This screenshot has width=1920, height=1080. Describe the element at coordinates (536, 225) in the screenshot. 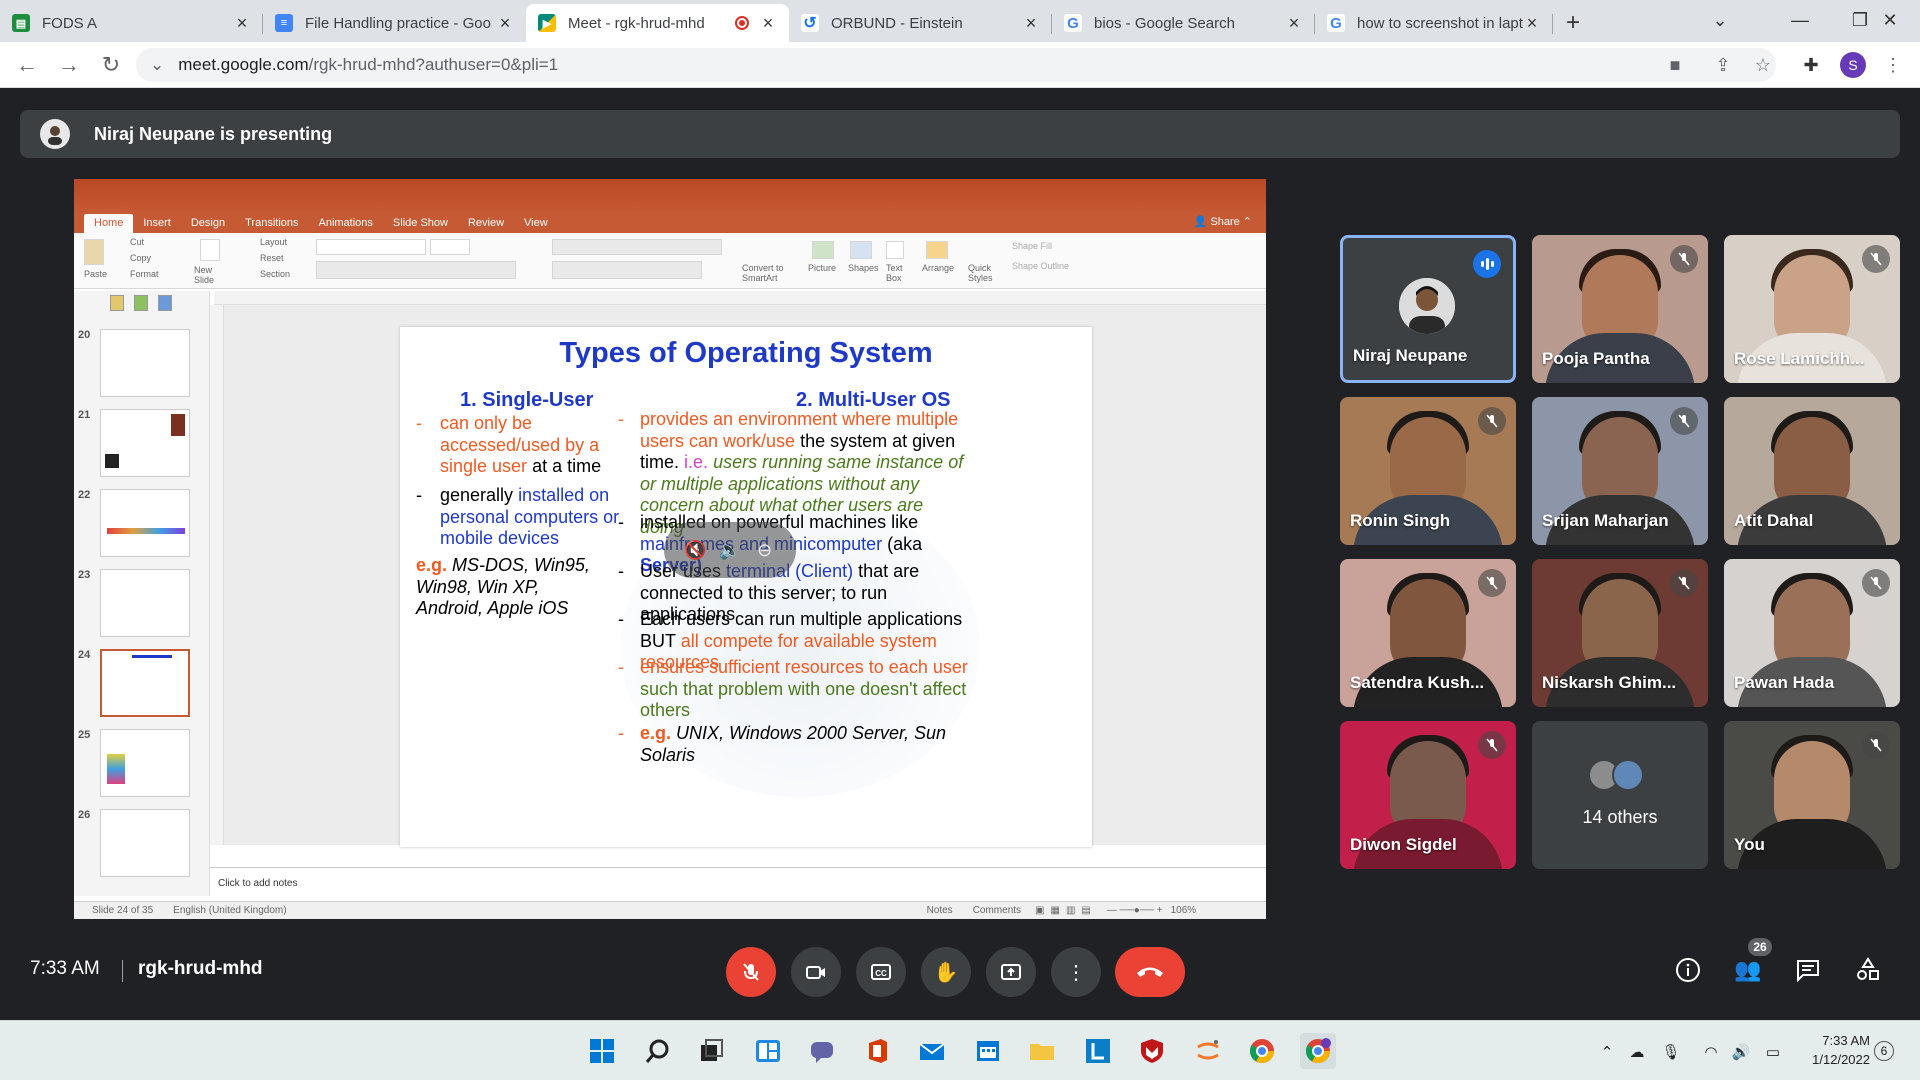

I see `ppt-tab-view: View` at that location.